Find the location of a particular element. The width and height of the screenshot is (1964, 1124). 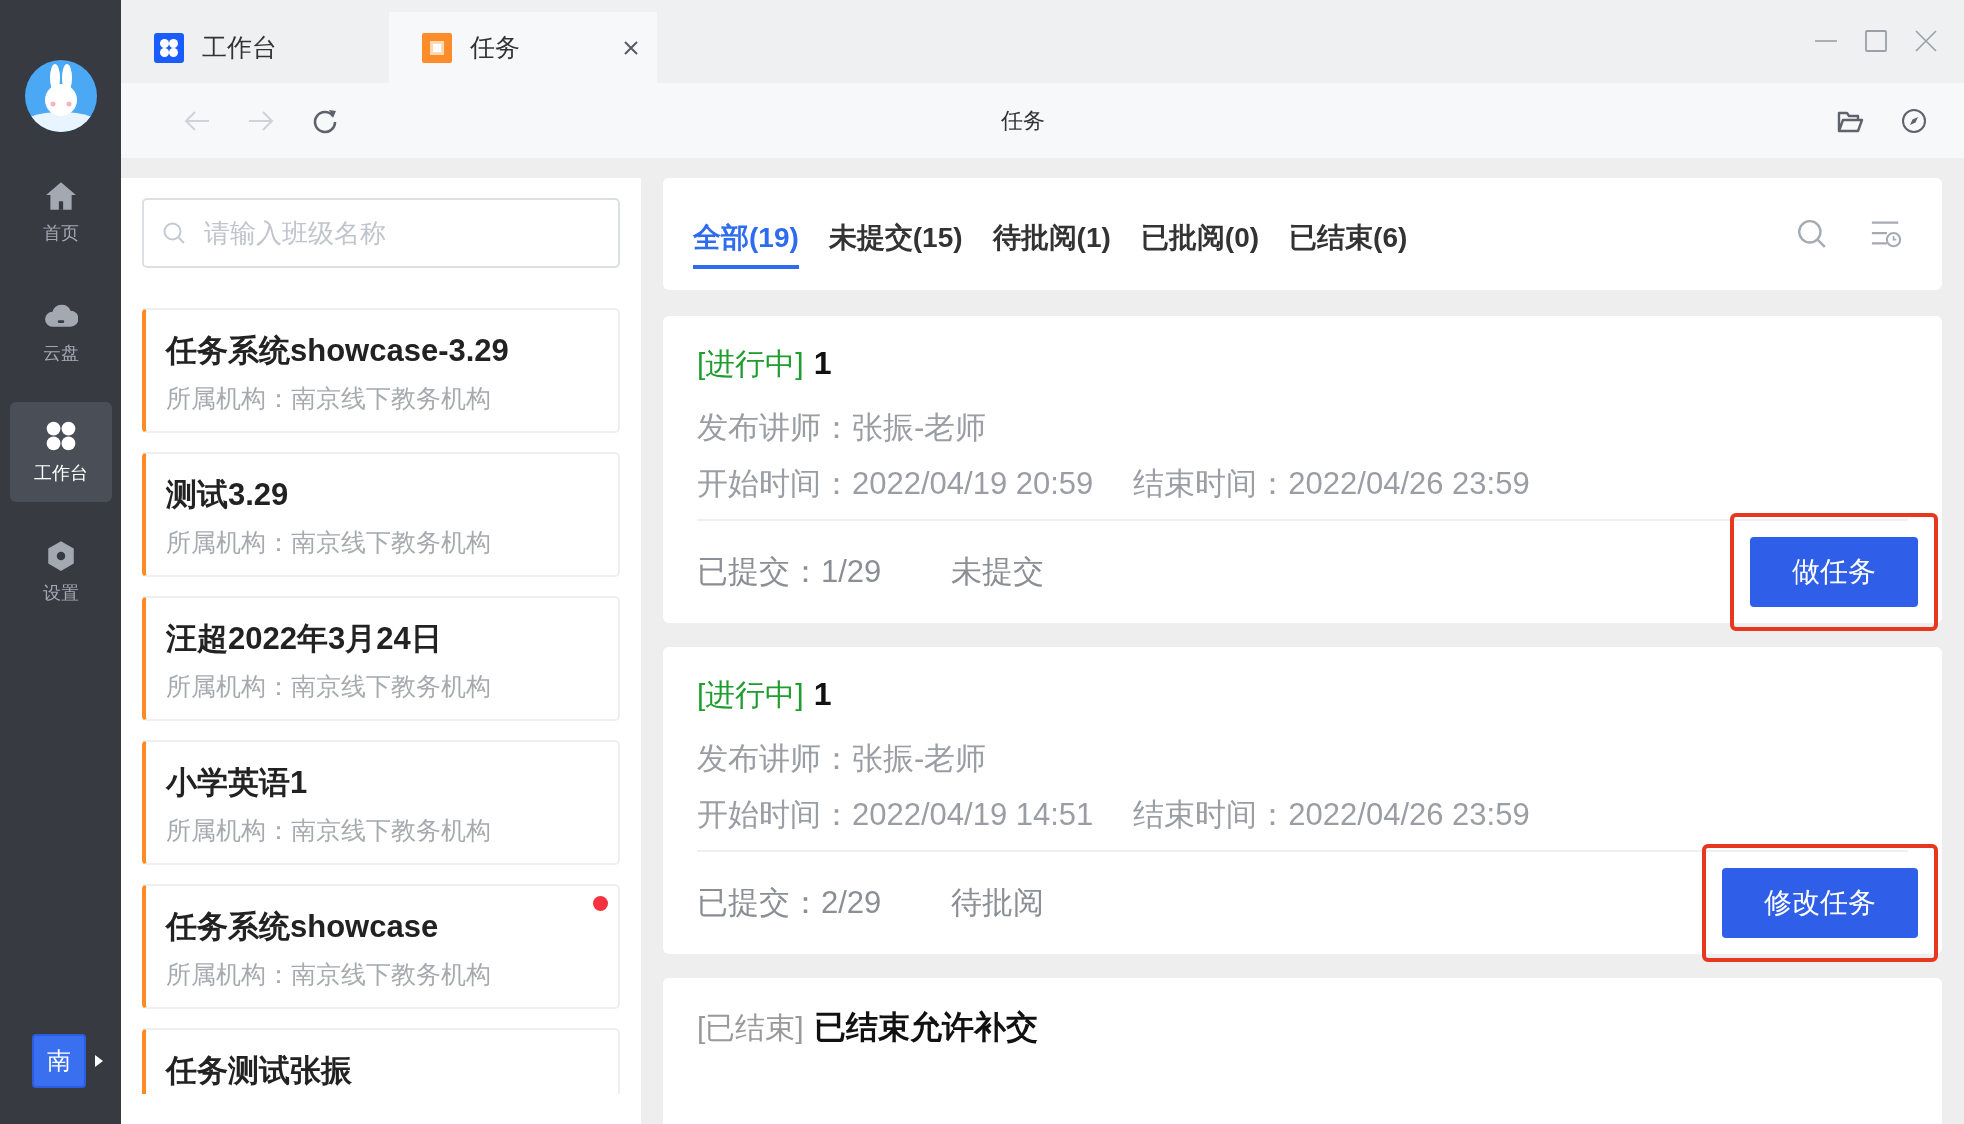

submitted-count: 已提交：1/29 is located at coordinates (789, 572).